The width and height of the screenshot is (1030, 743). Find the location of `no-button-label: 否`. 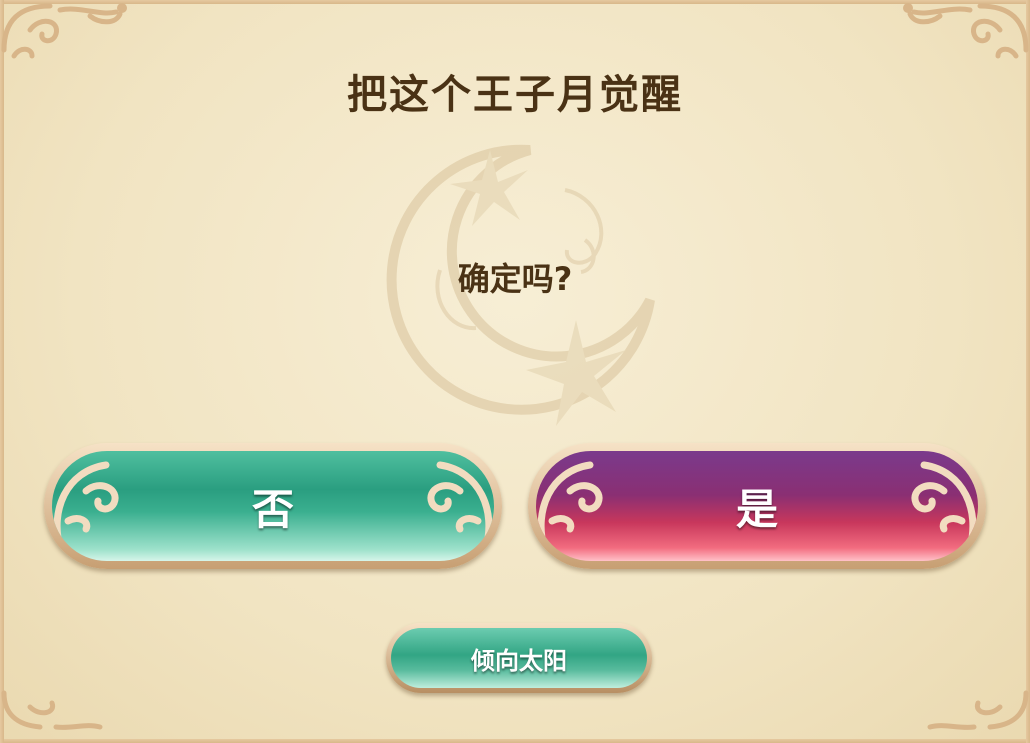

no-button-label: 否 is located at coordinates (272, 509).